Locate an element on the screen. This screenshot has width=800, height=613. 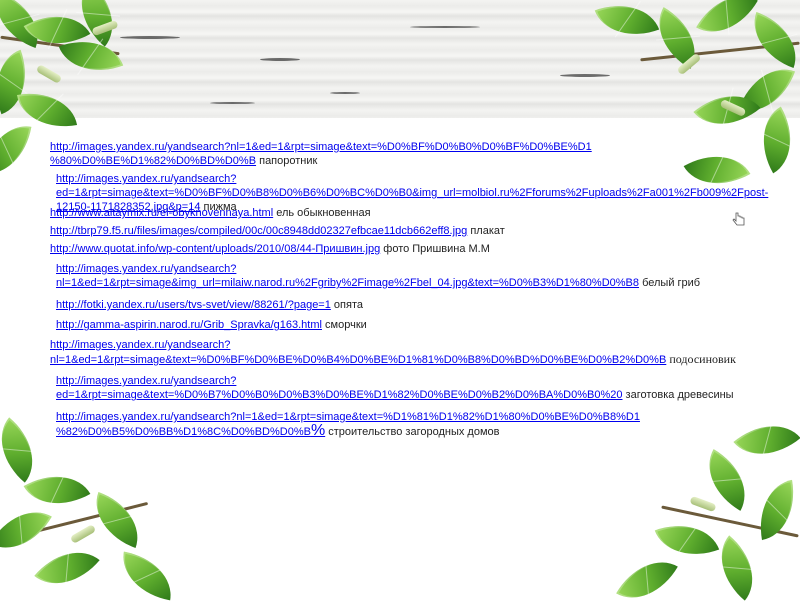
link-label: заготовка древесины is located at coordinates (679, 395).